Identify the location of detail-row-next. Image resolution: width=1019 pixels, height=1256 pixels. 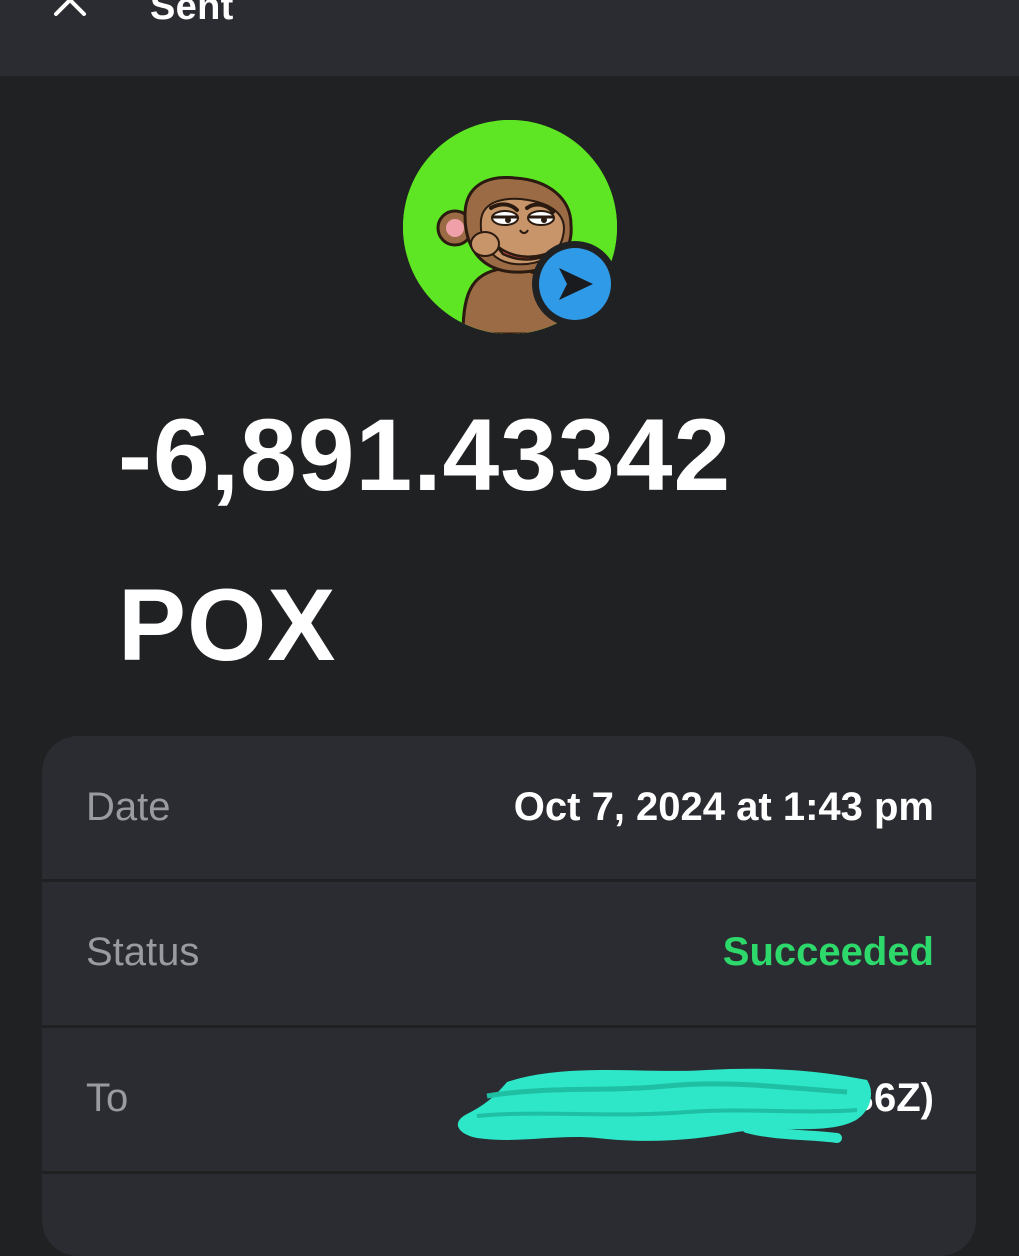
(509, 1214).